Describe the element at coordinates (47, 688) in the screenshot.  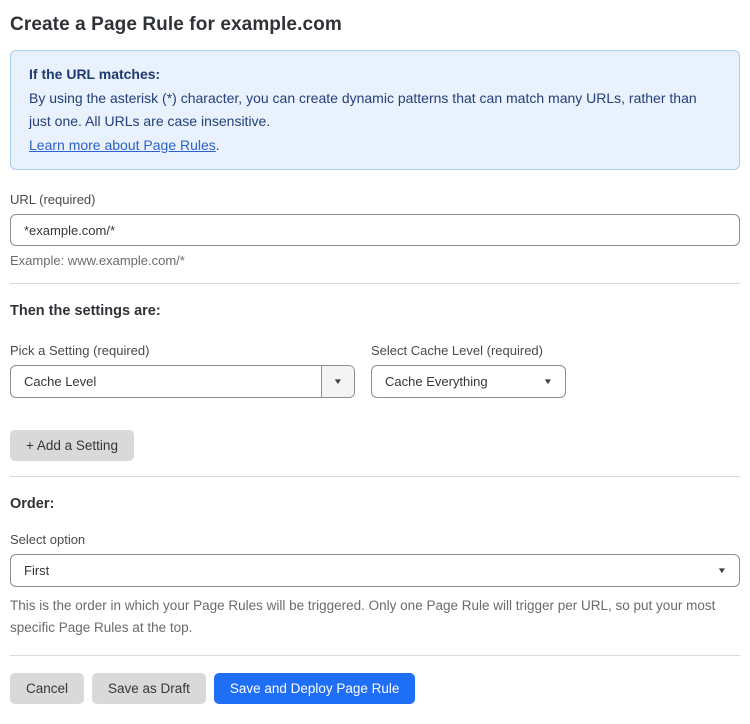
I see `cancel-button: Cancel` at that location.